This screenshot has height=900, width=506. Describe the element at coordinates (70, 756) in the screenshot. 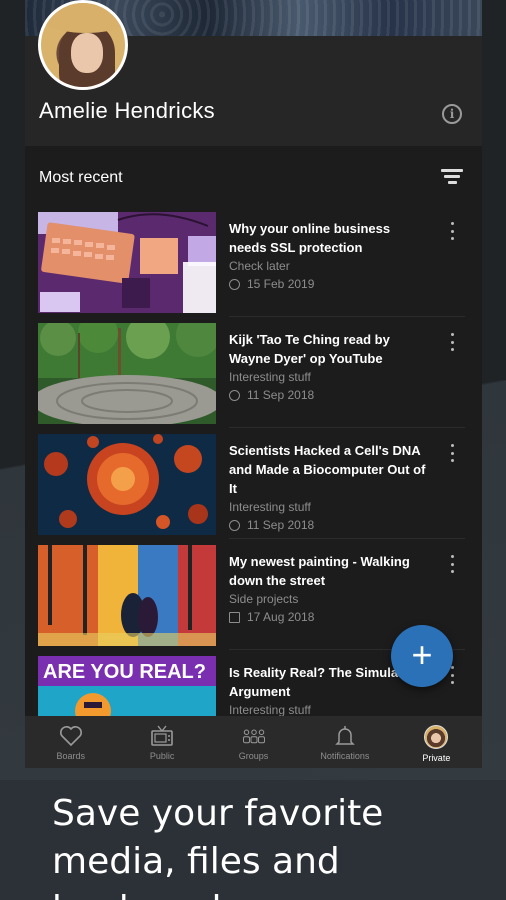

I see `nav-label: Boards` at that location.